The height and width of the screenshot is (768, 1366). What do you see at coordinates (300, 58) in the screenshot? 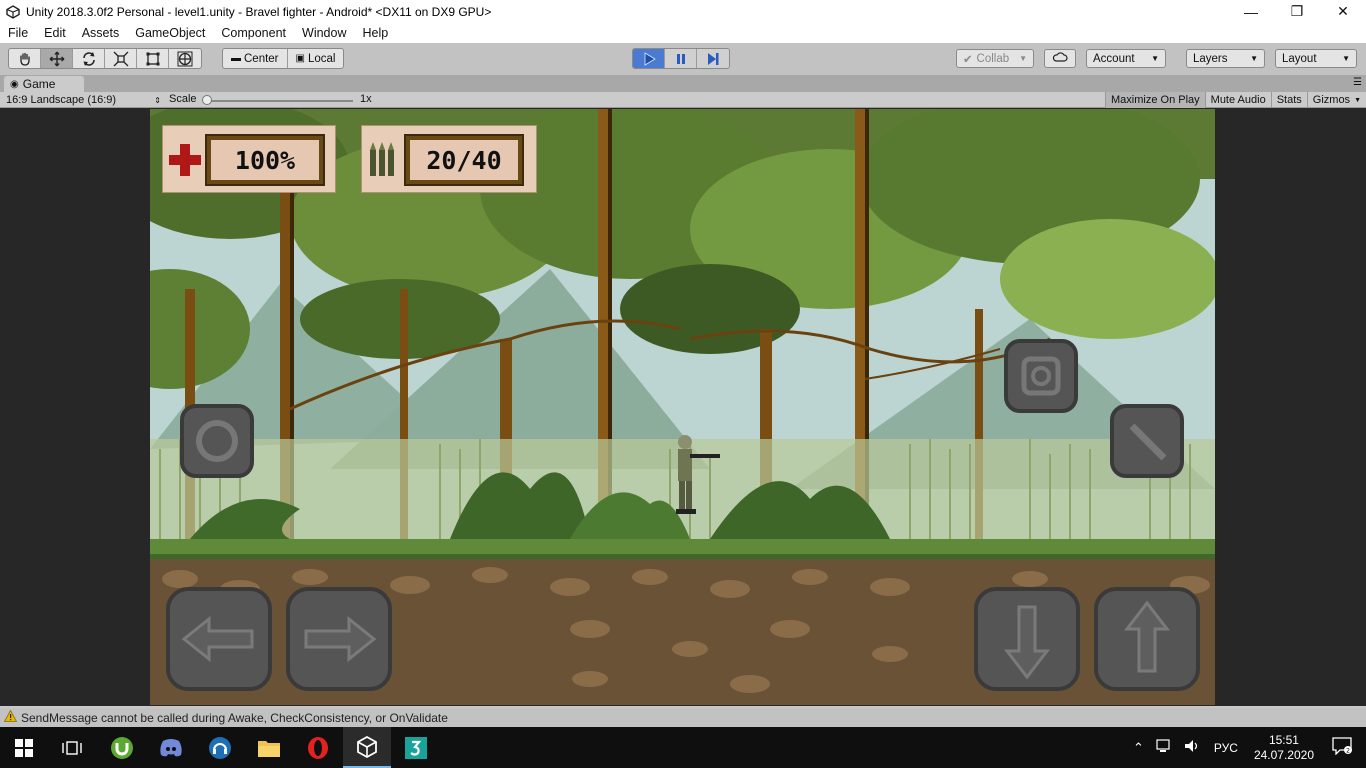
I see `cube-icon: ▣` at bounding box center [300, 58].